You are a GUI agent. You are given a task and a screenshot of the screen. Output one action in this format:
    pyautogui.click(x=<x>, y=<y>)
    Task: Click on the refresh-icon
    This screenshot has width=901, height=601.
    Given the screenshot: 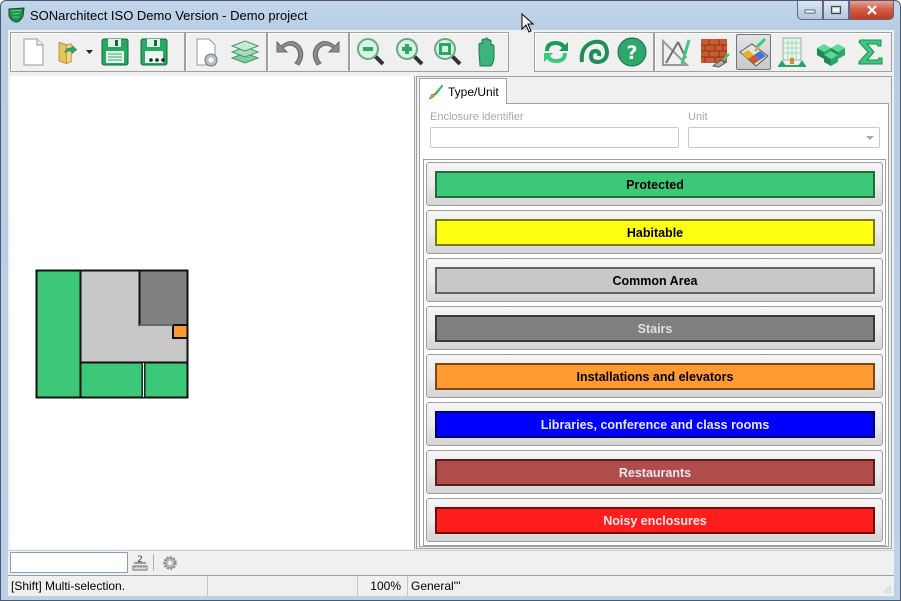 What is the action you would take?
    pyautogui.click(x=556, y=52)
    